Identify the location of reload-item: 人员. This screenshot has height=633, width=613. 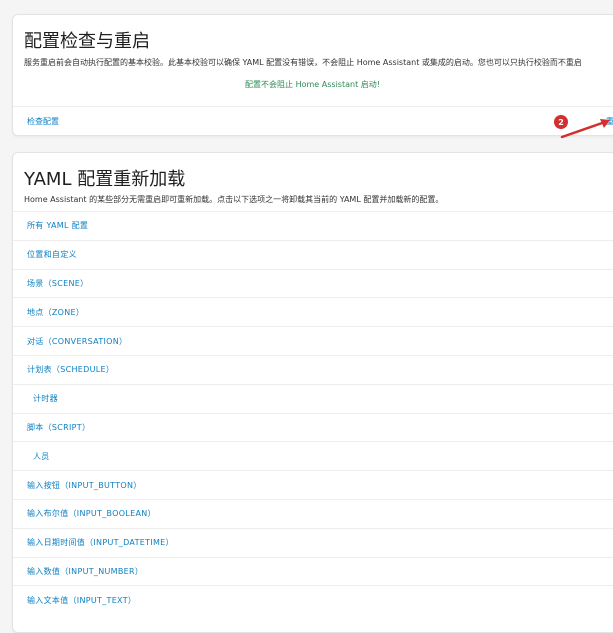
(313, 455).